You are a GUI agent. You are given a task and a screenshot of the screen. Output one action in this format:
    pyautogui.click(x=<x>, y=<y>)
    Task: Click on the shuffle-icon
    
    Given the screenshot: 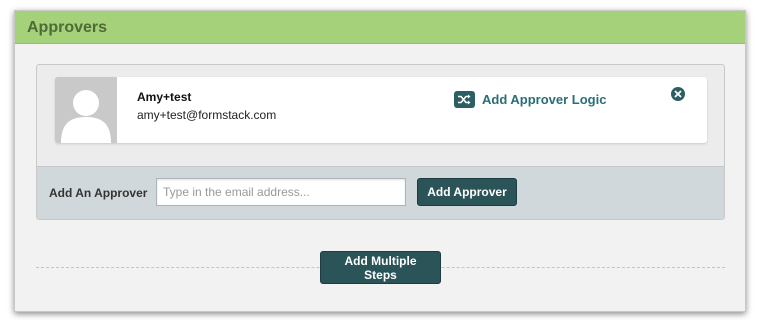 What is the action you would take?
    pyautogui.click(x=464, y=99)
    